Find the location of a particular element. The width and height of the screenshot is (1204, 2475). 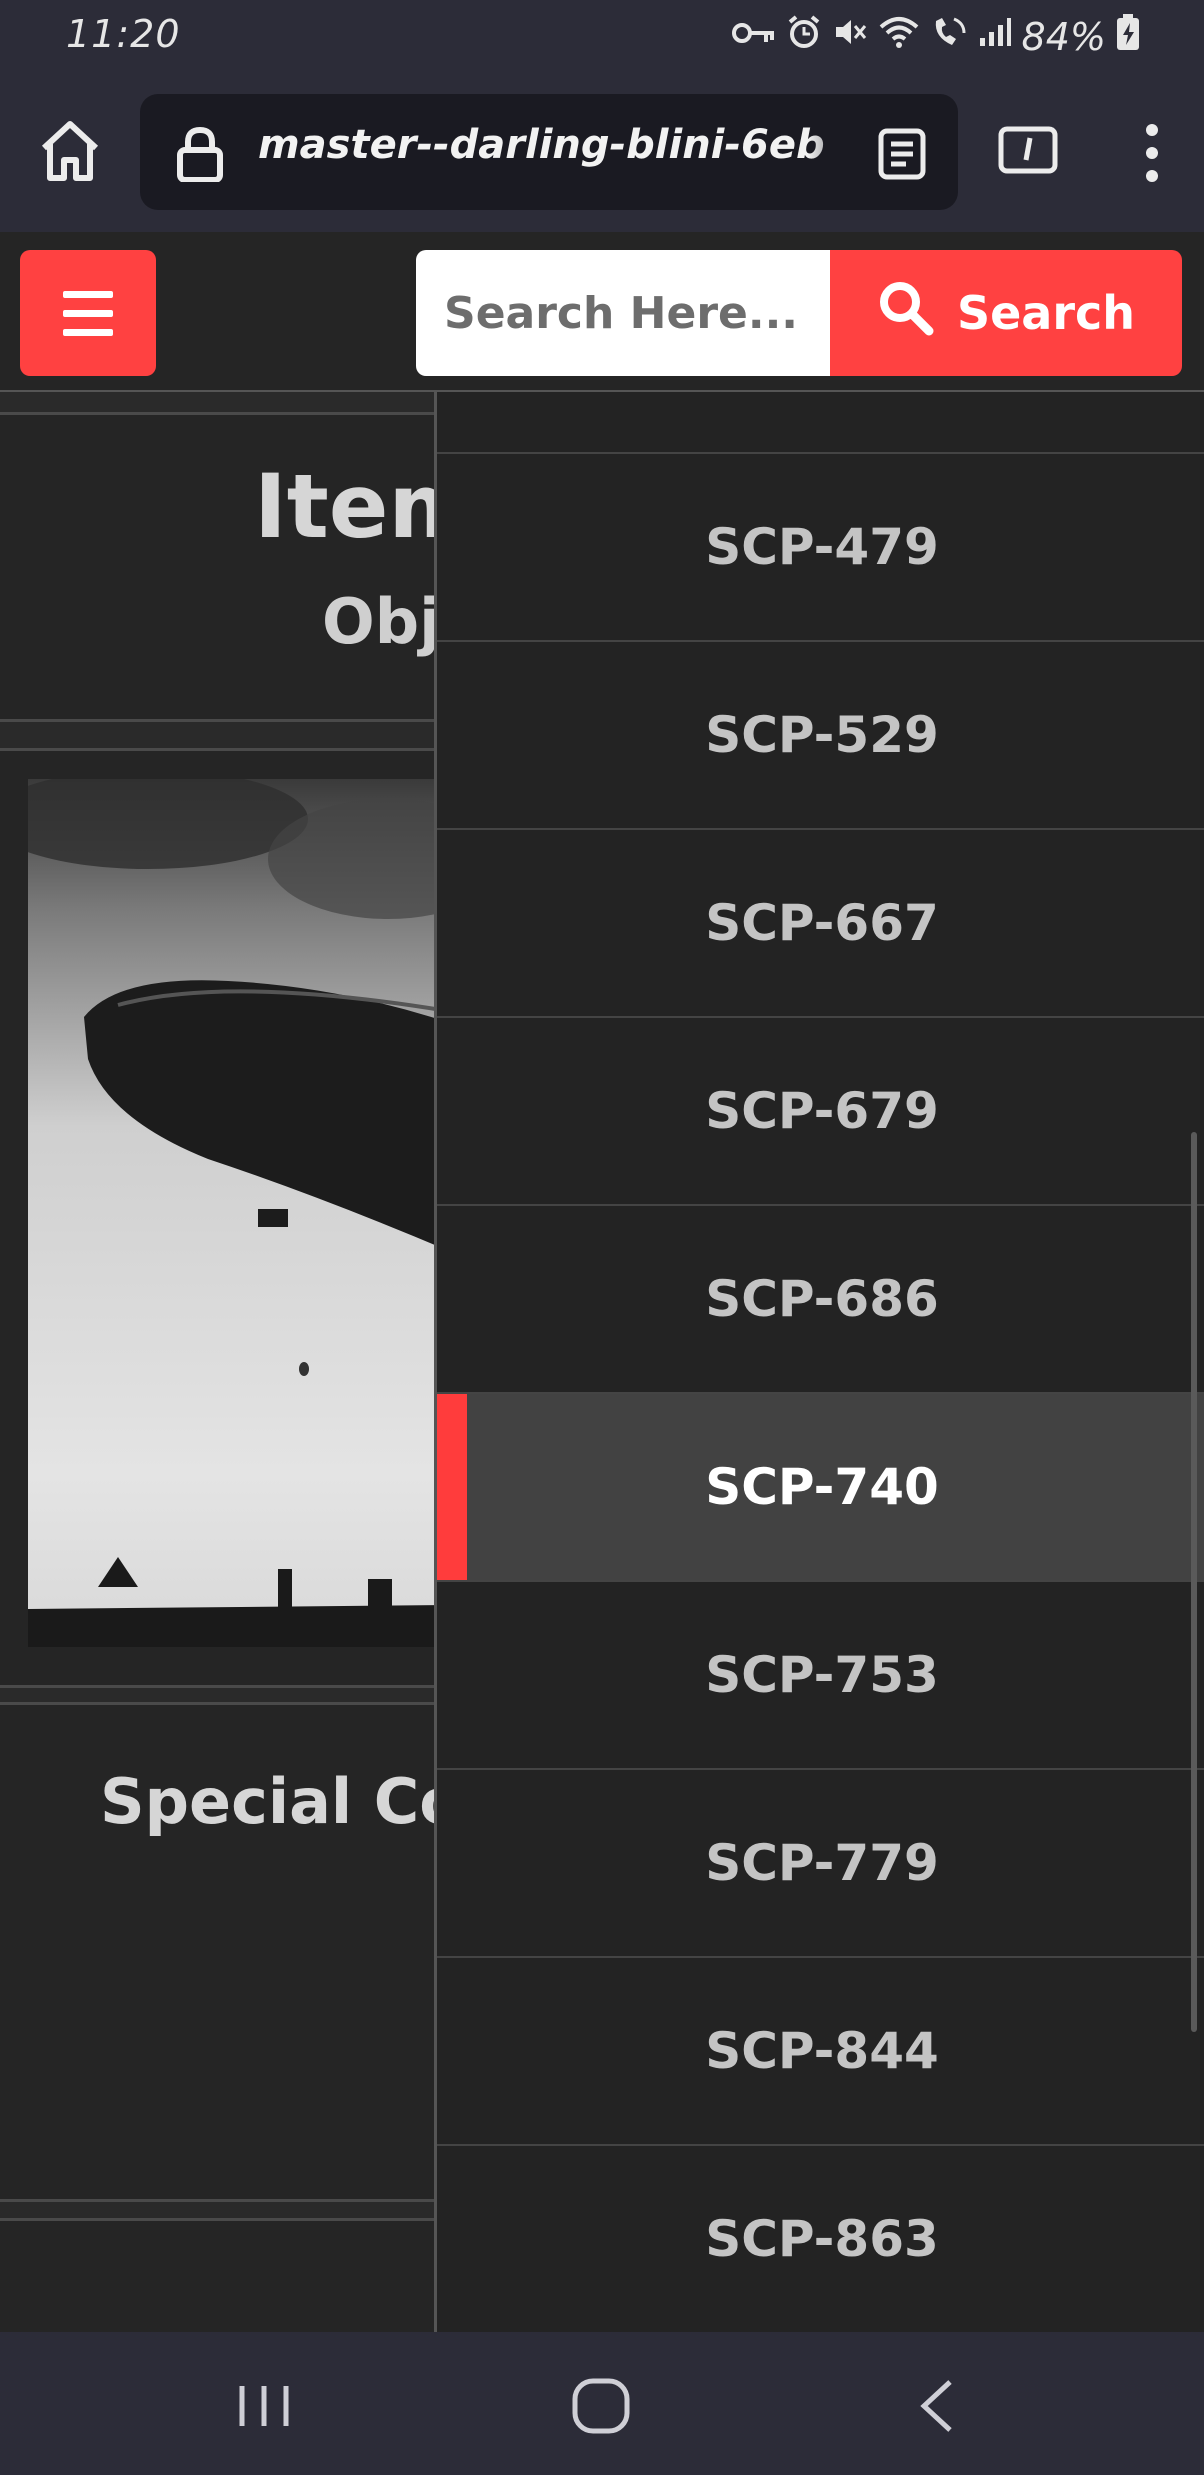

home-nav-icon is located at coordinates (601, 2406).